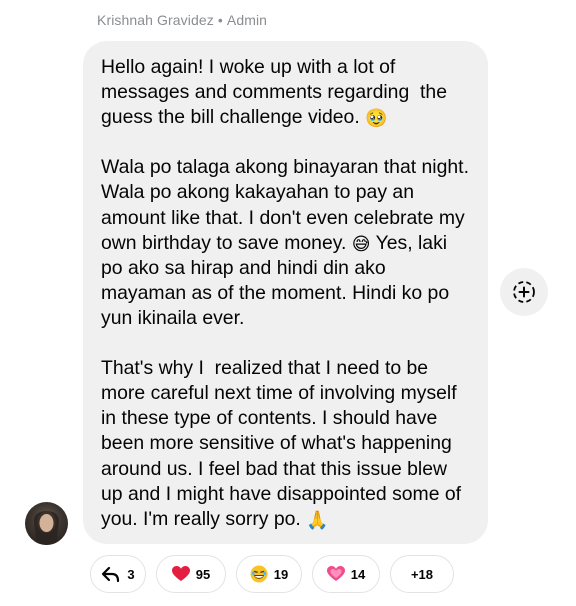  I want to click on reaction-bar: 3 95 19 14 +18, so click(272, 574).